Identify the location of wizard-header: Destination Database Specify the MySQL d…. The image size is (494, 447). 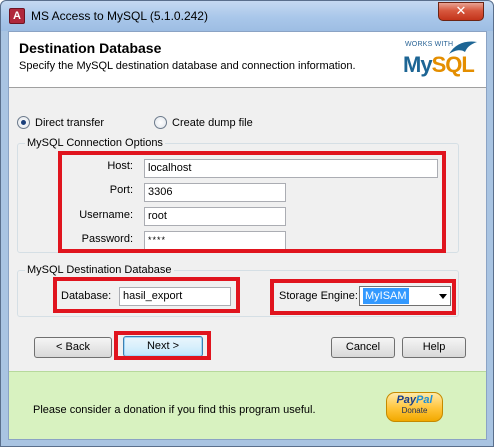
(247, 60).